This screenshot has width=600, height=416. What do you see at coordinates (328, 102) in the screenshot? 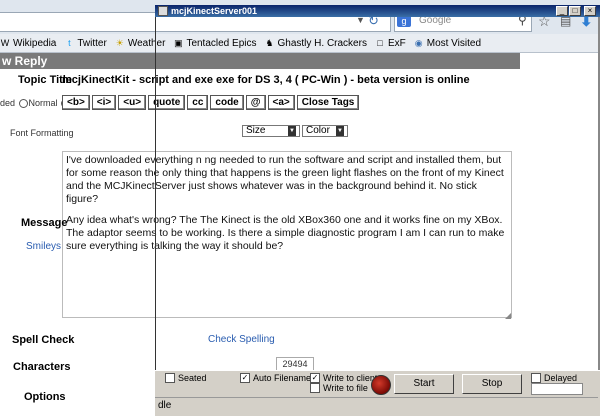
I see `close-tags-button: Close Tags` at bounding box center [328, 102].